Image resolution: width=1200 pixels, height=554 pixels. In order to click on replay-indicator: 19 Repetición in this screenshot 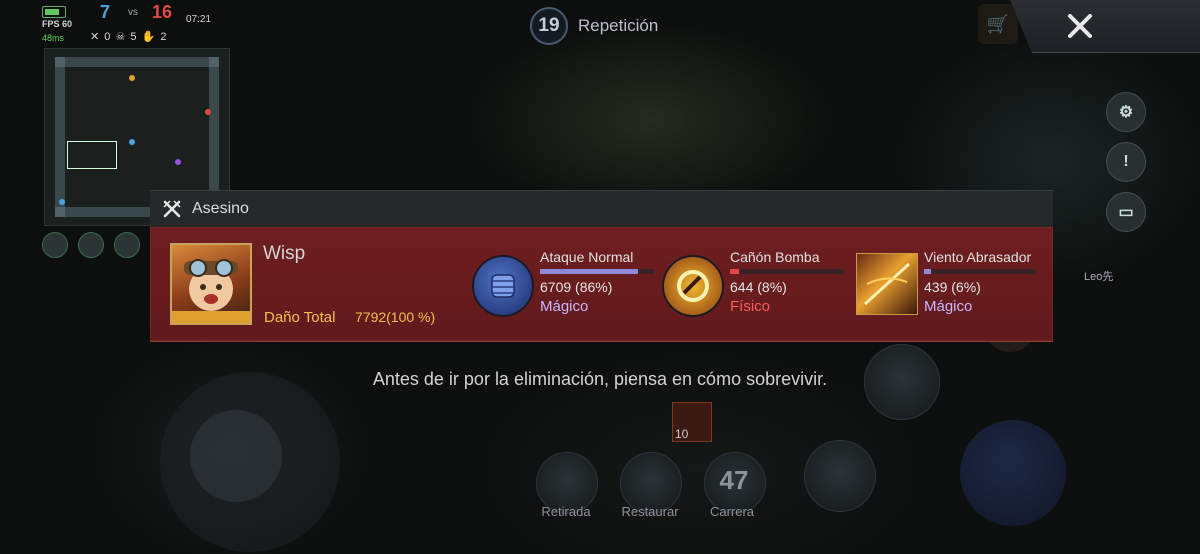, I will do `click(594, 26)`.